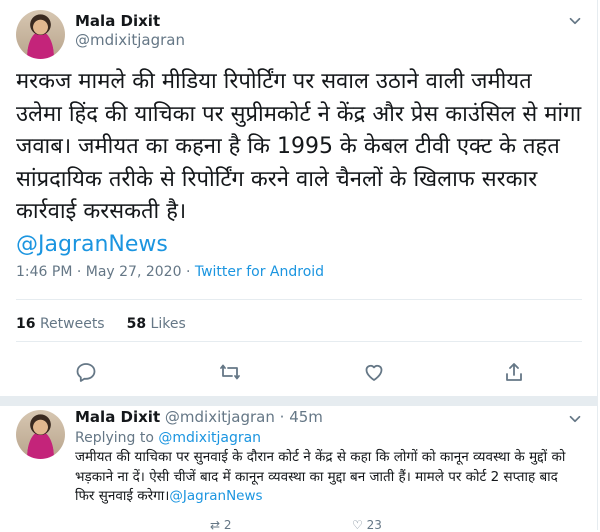  I want to click on tweet-timestamp: 1:46 PM · May 27, 2020 ·, so click(105, 272).